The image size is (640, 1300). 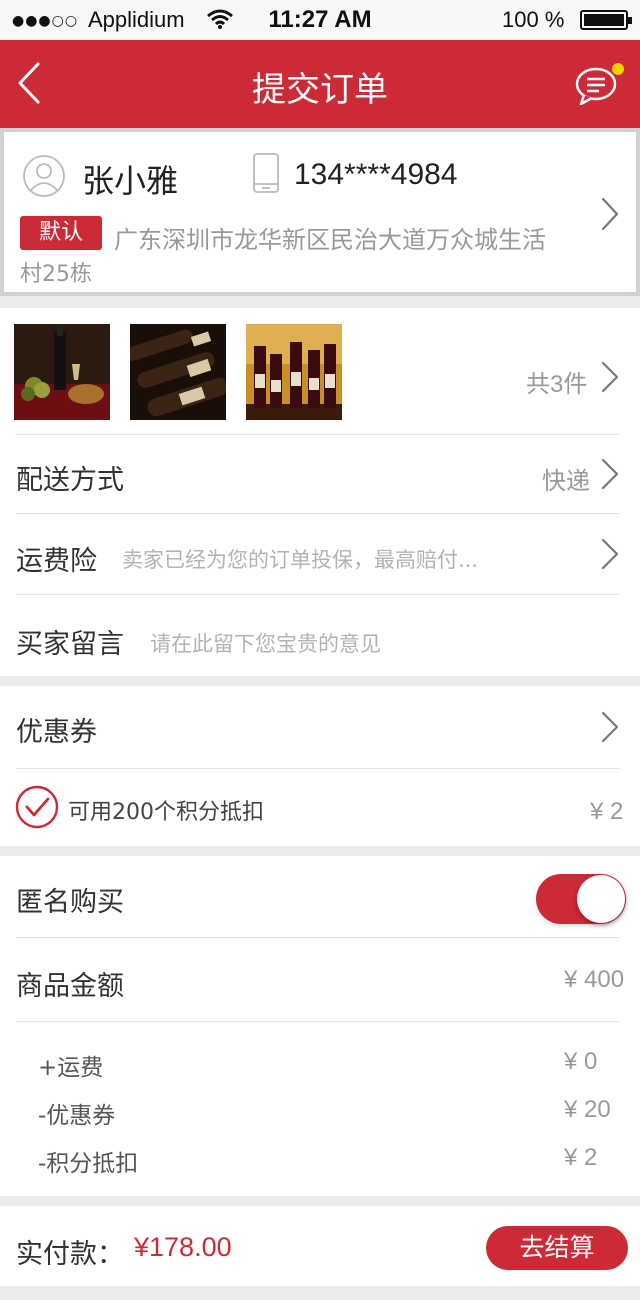 What do you see at coordinates (557, 1248) in the screenshot?
I see `checkout-button: 去结算` at bounding box center [557, 1248].